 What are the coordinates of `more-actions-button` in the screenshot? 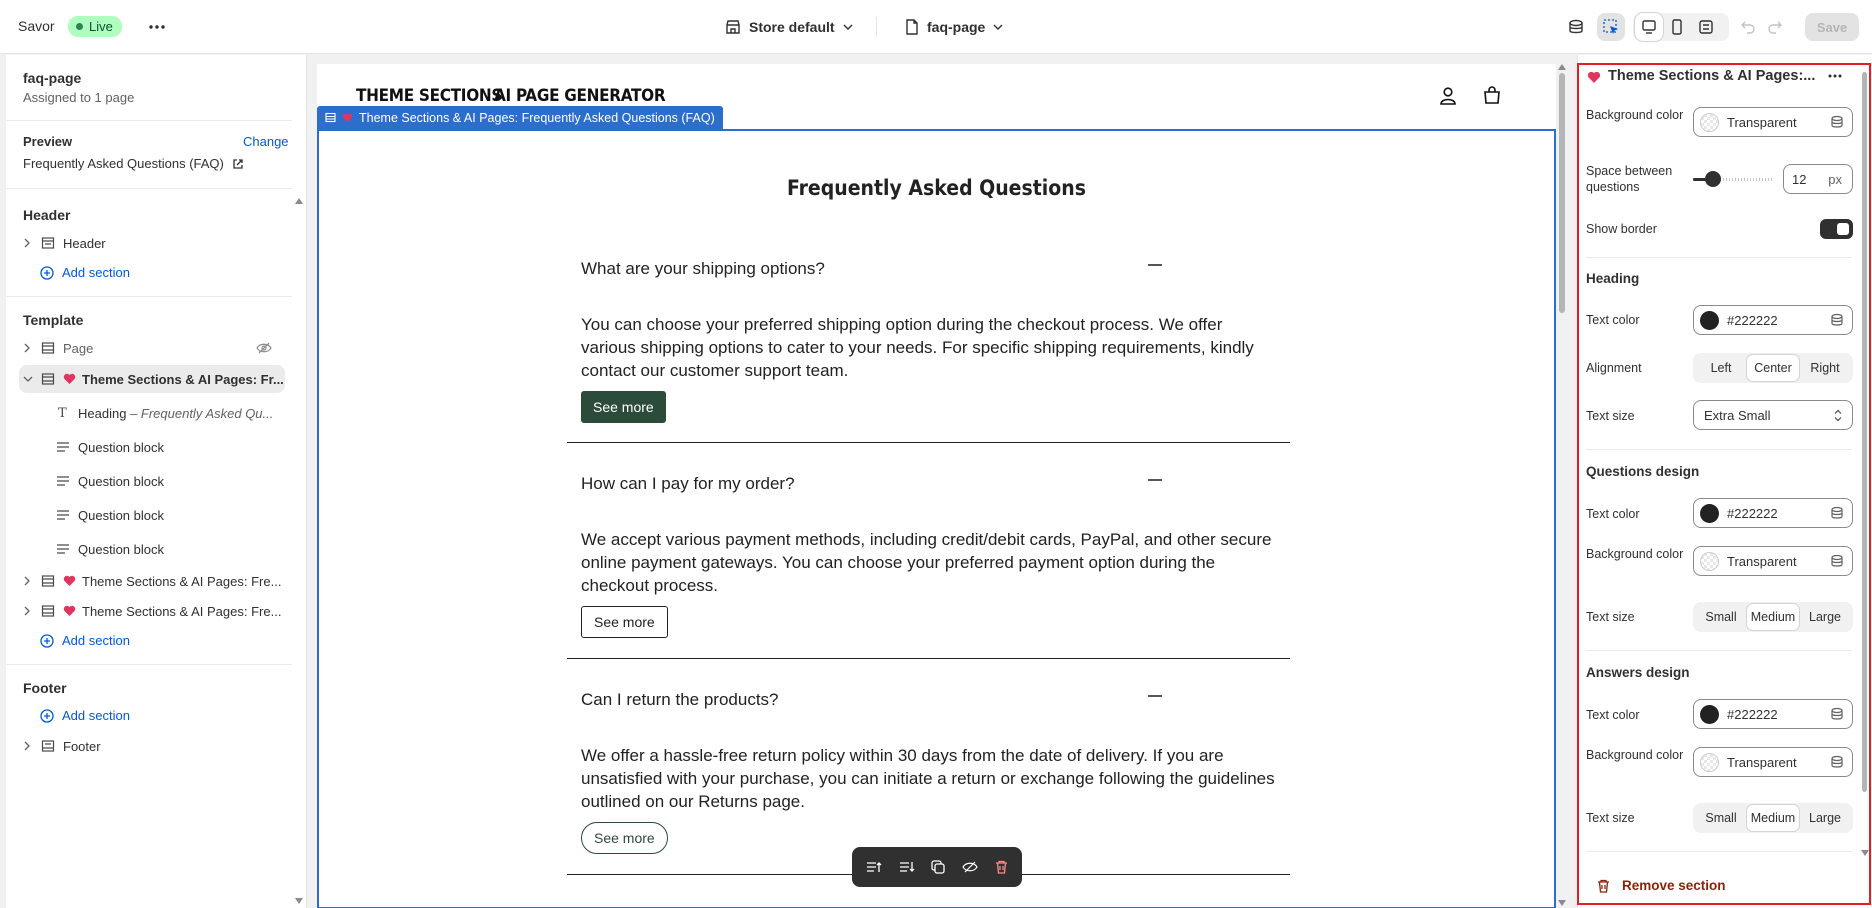 It's located at (157, 27).